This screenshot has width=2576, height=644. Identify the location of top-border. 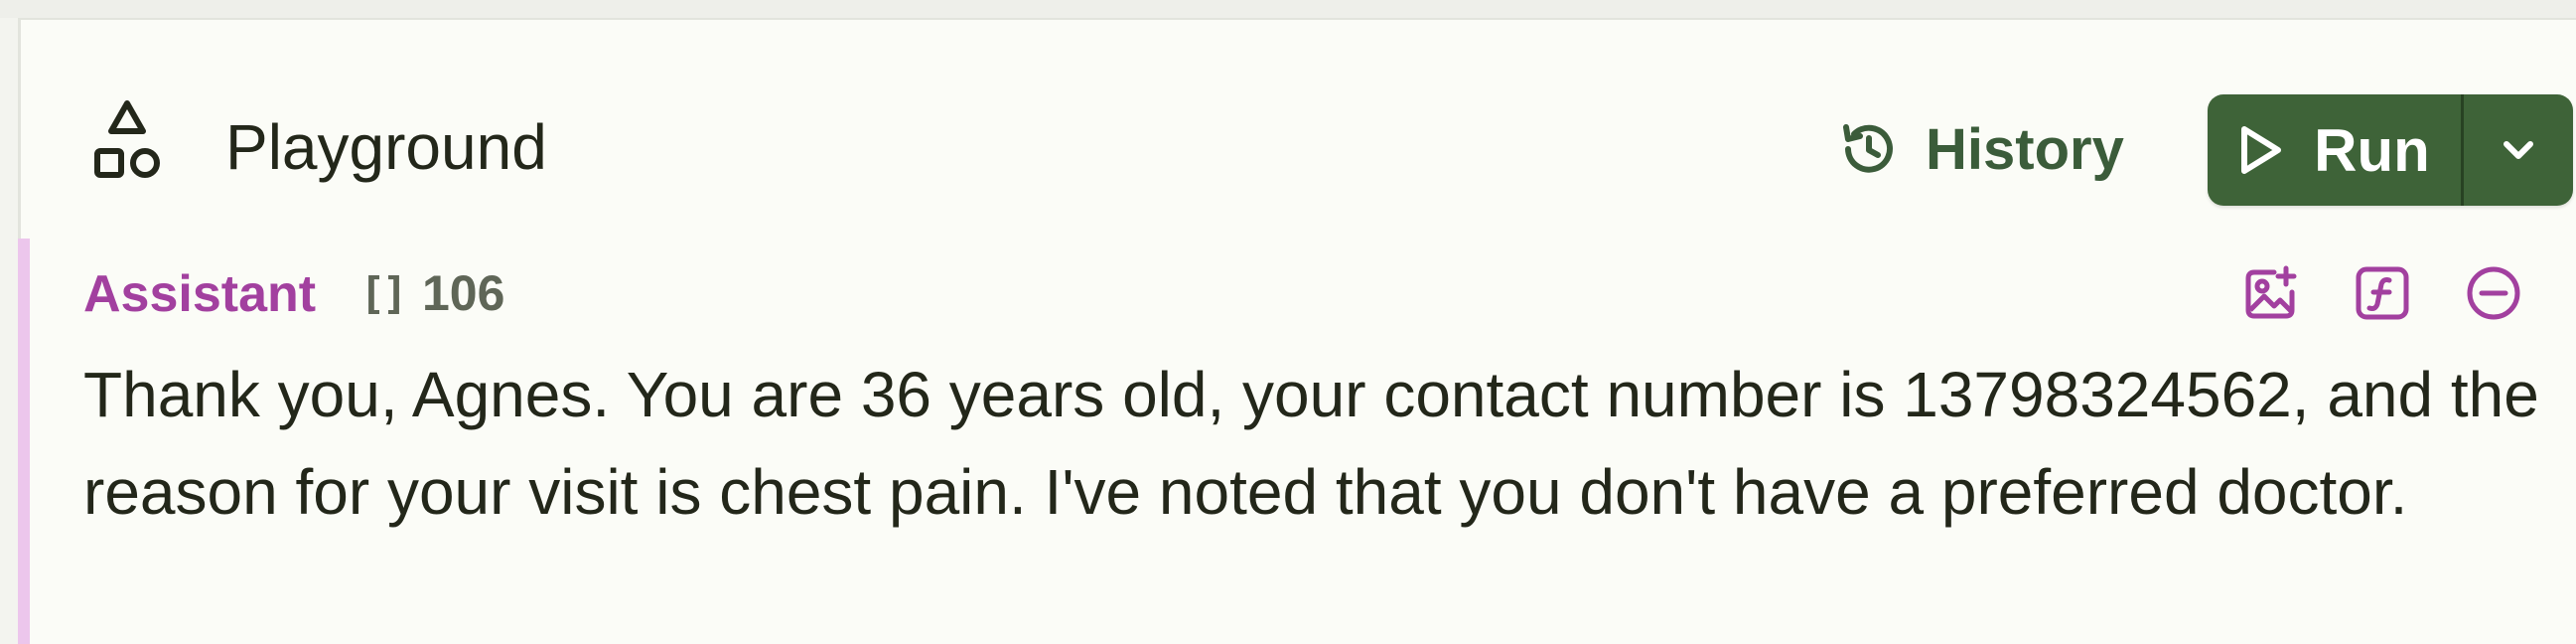
(1288, 10).